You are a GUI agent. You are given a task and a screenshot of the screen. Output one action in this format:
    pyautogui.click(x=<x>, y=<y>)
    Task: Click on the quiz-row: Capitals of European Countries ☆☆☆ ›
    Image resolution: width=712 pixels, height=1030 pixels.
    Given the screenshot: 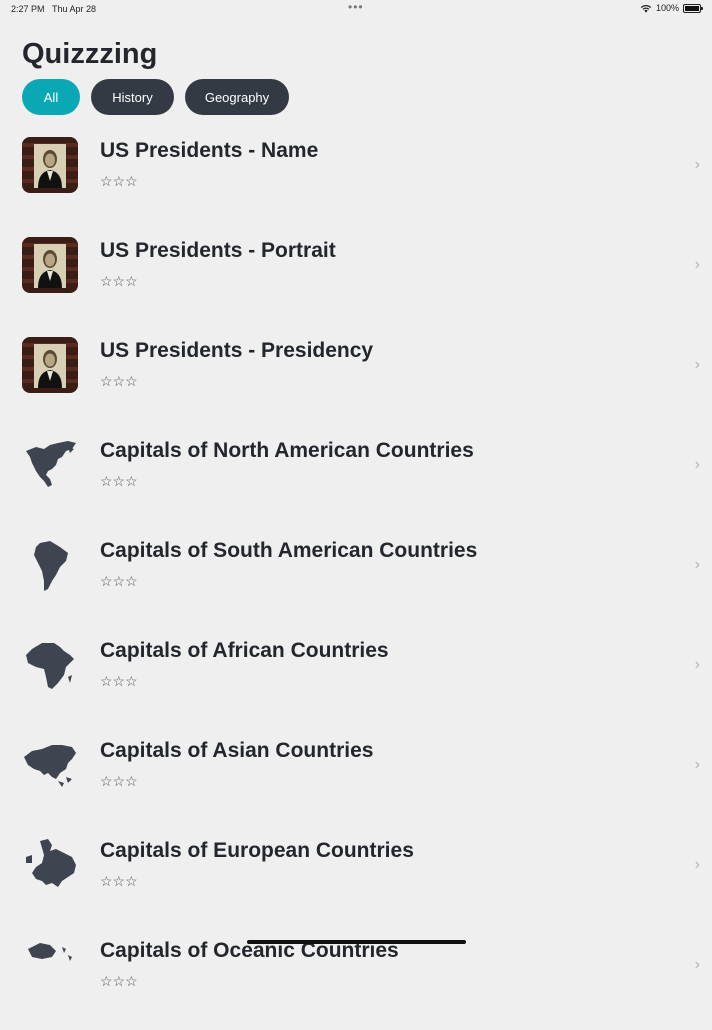 What is the action you would take?
    pyautogui.click(x=356, y=880)
    